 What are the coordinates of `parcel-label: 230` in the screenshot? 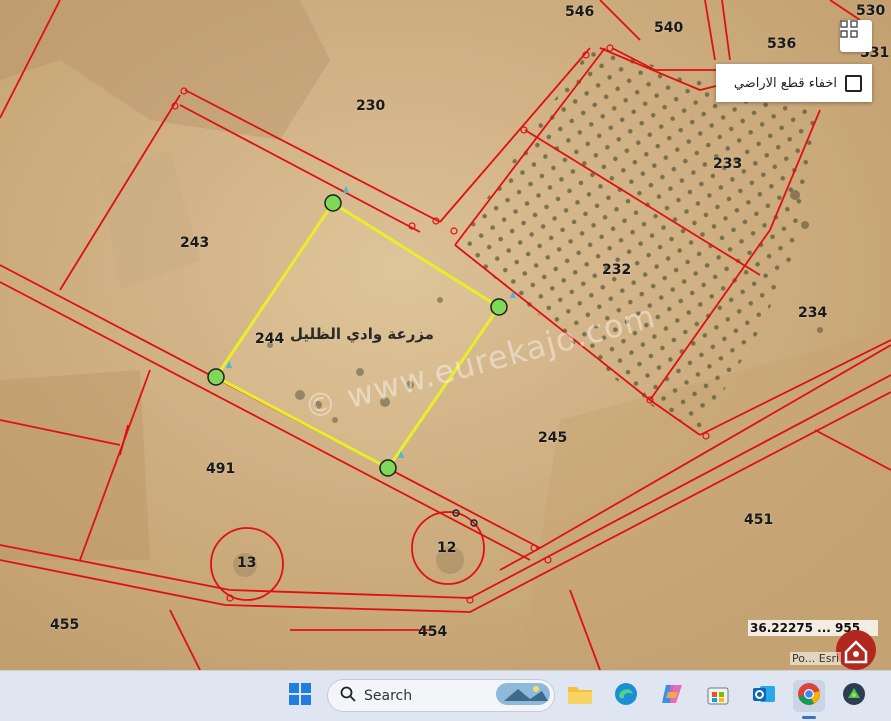 It's located at (371, 106).